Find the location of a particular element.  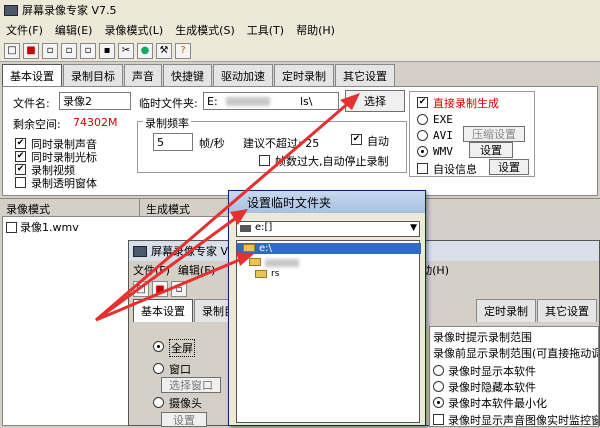

drive-select: e:[] ▼ is located at coordinates (328, 229).